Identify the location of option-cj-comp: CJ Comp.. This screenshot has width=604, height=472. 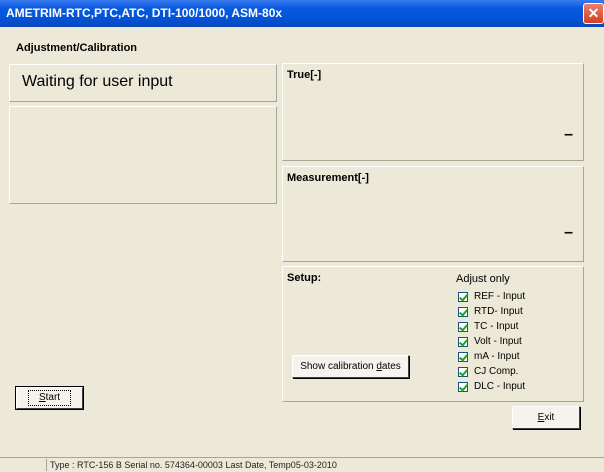
(491, 371).